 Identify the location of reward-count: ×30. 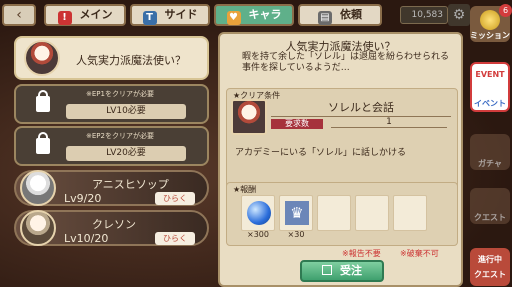
(296, 234).